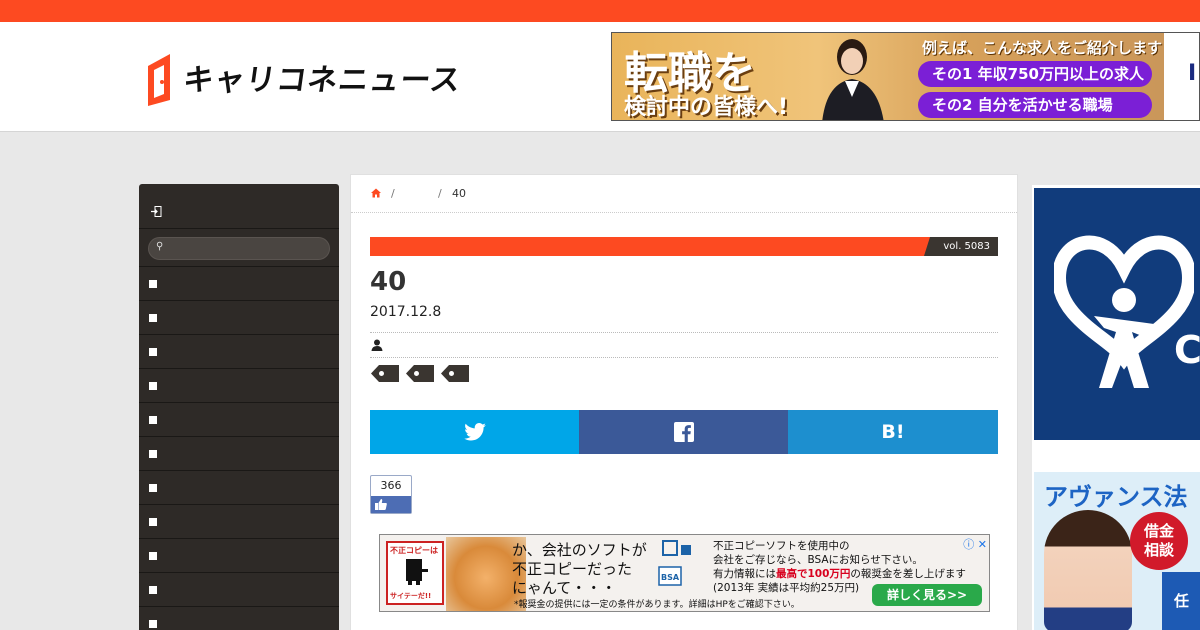  What do you see at coordinates (388, 282) in the screenshot?
I see `article-title: 40` at bounding box center [388, 282].